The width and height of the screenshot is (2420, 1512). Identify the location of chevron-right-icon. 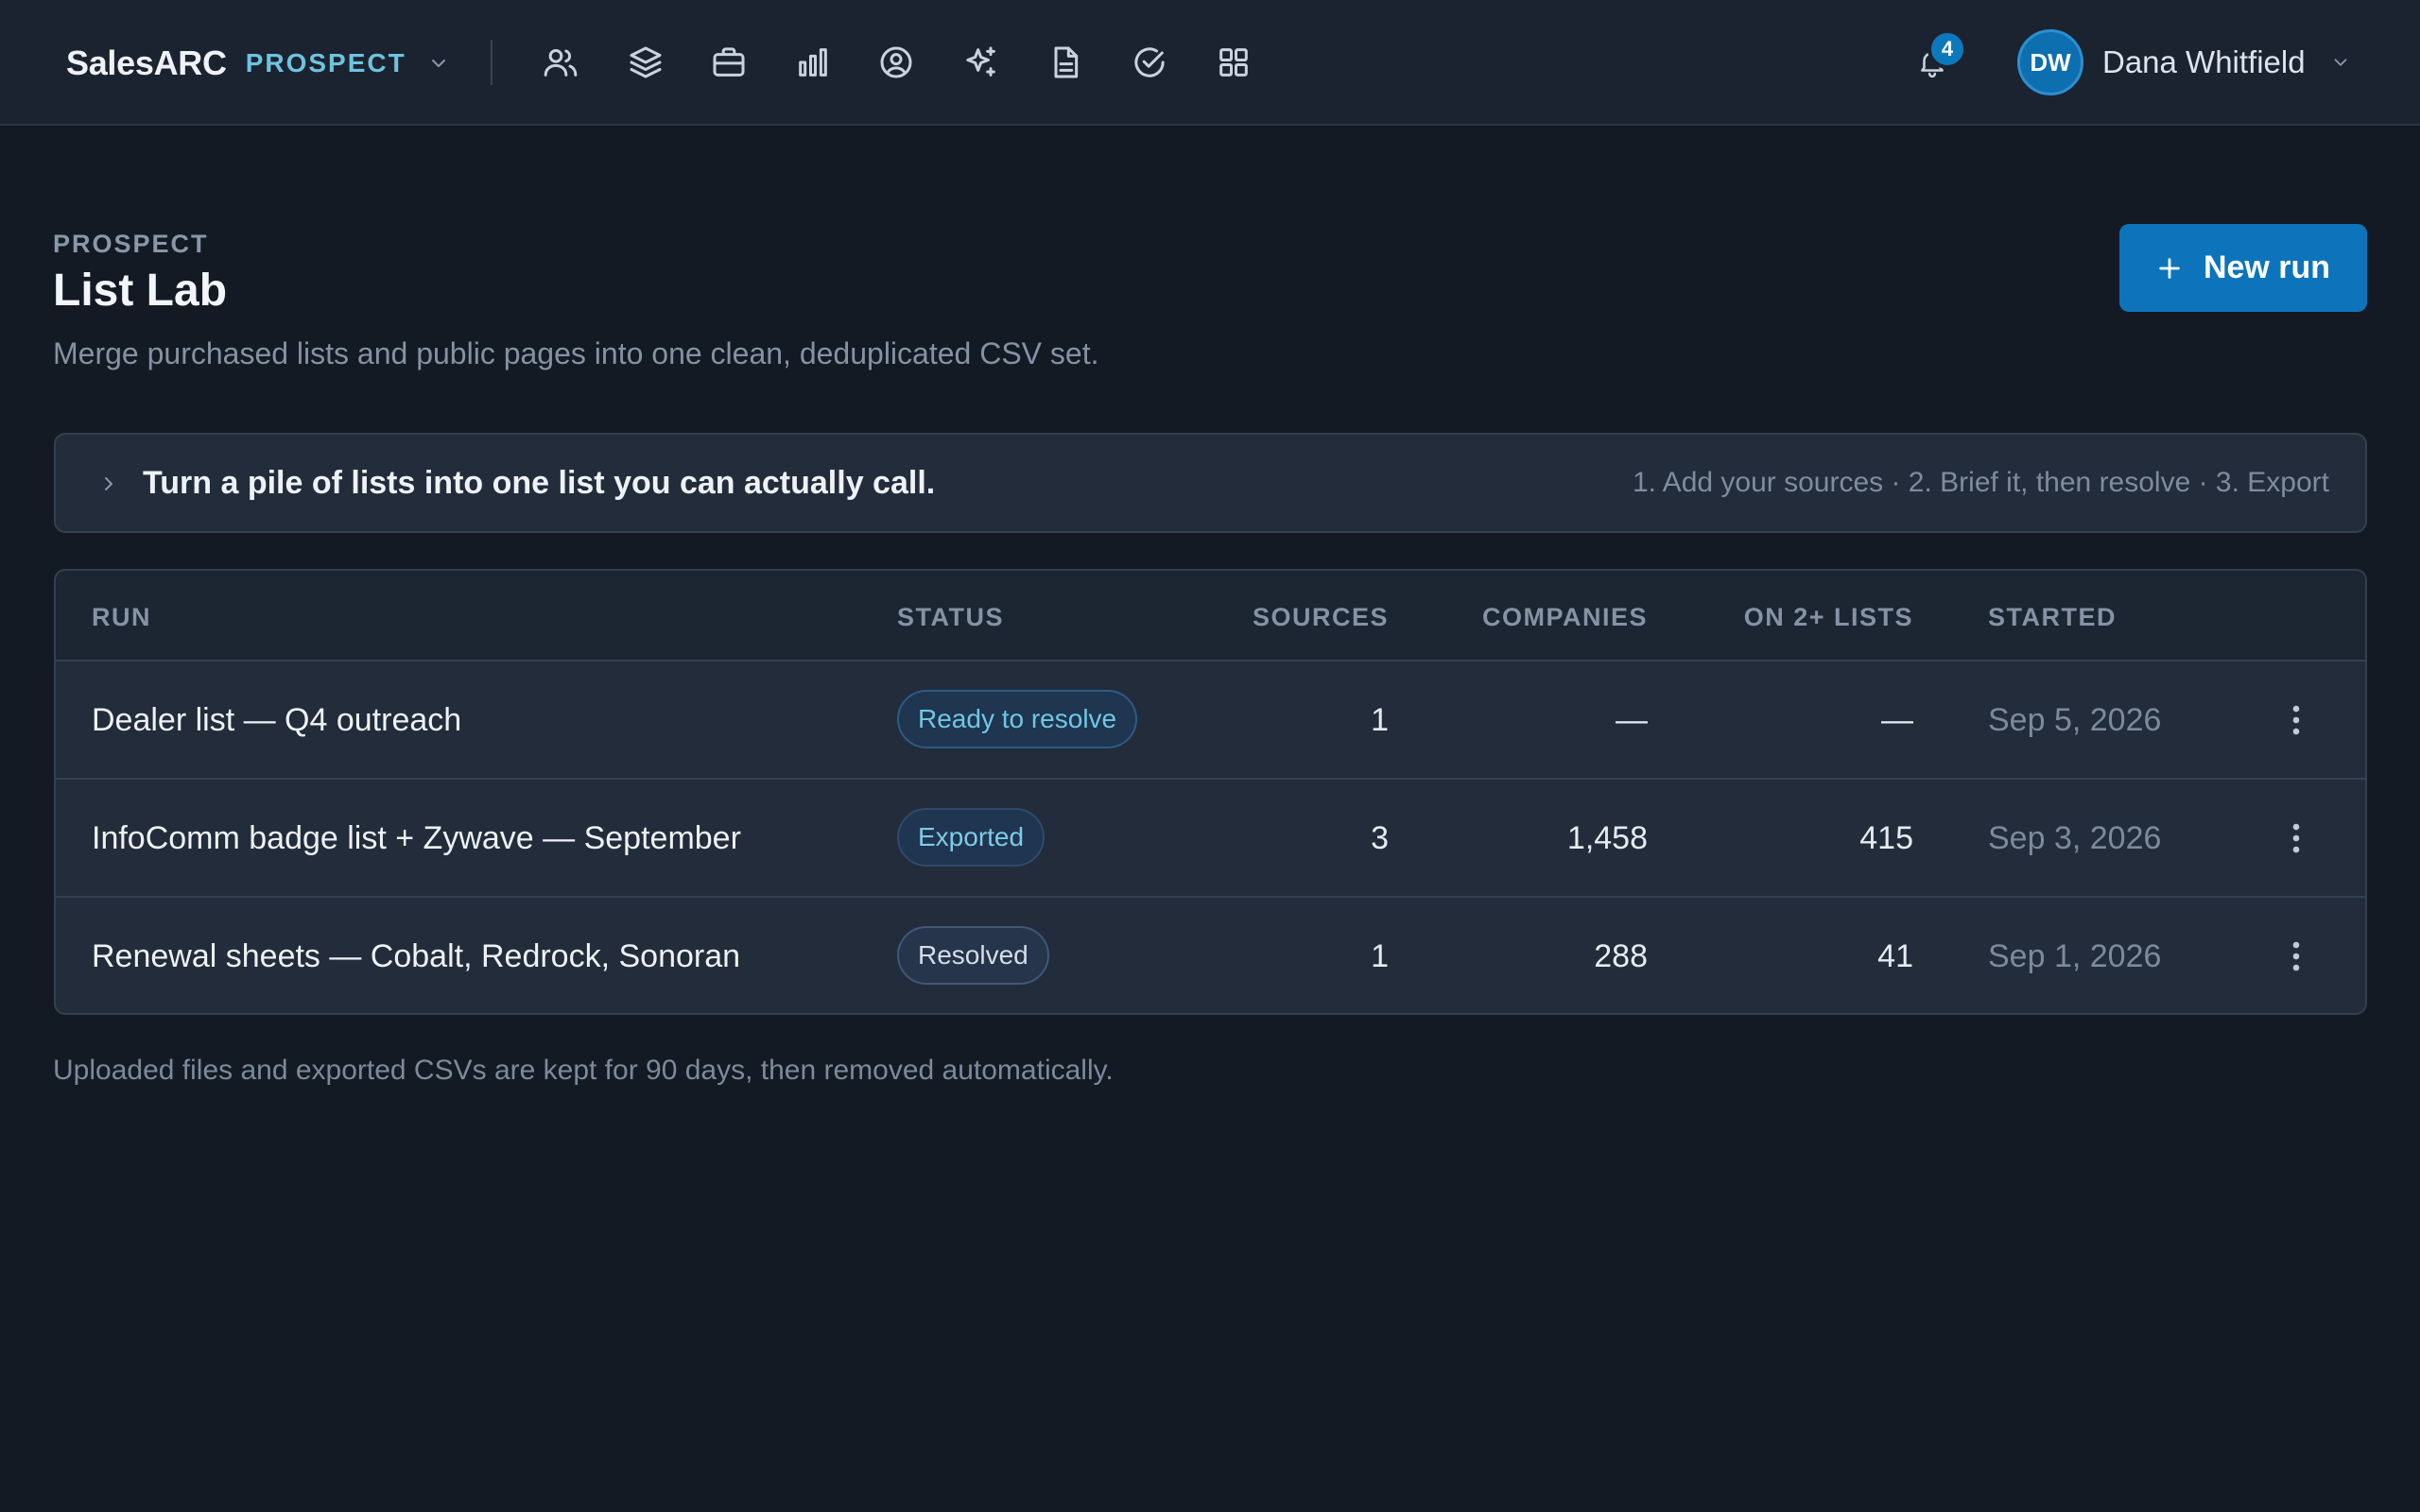
(108, 483).